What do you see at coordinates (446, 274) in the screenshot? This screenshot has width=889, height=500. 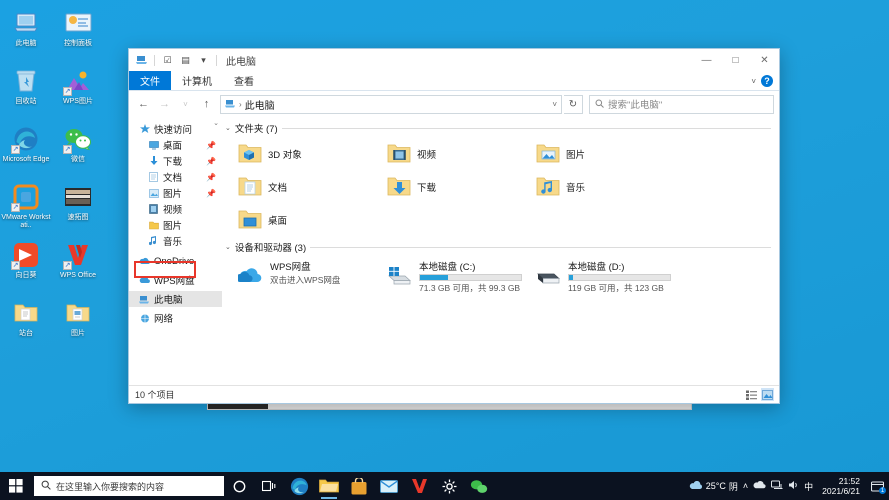 I see `drive-item-c: 本地磁盘 (C:) 71.3 GB 可用，共 99.3 GB` at bounding box center [446, 274].